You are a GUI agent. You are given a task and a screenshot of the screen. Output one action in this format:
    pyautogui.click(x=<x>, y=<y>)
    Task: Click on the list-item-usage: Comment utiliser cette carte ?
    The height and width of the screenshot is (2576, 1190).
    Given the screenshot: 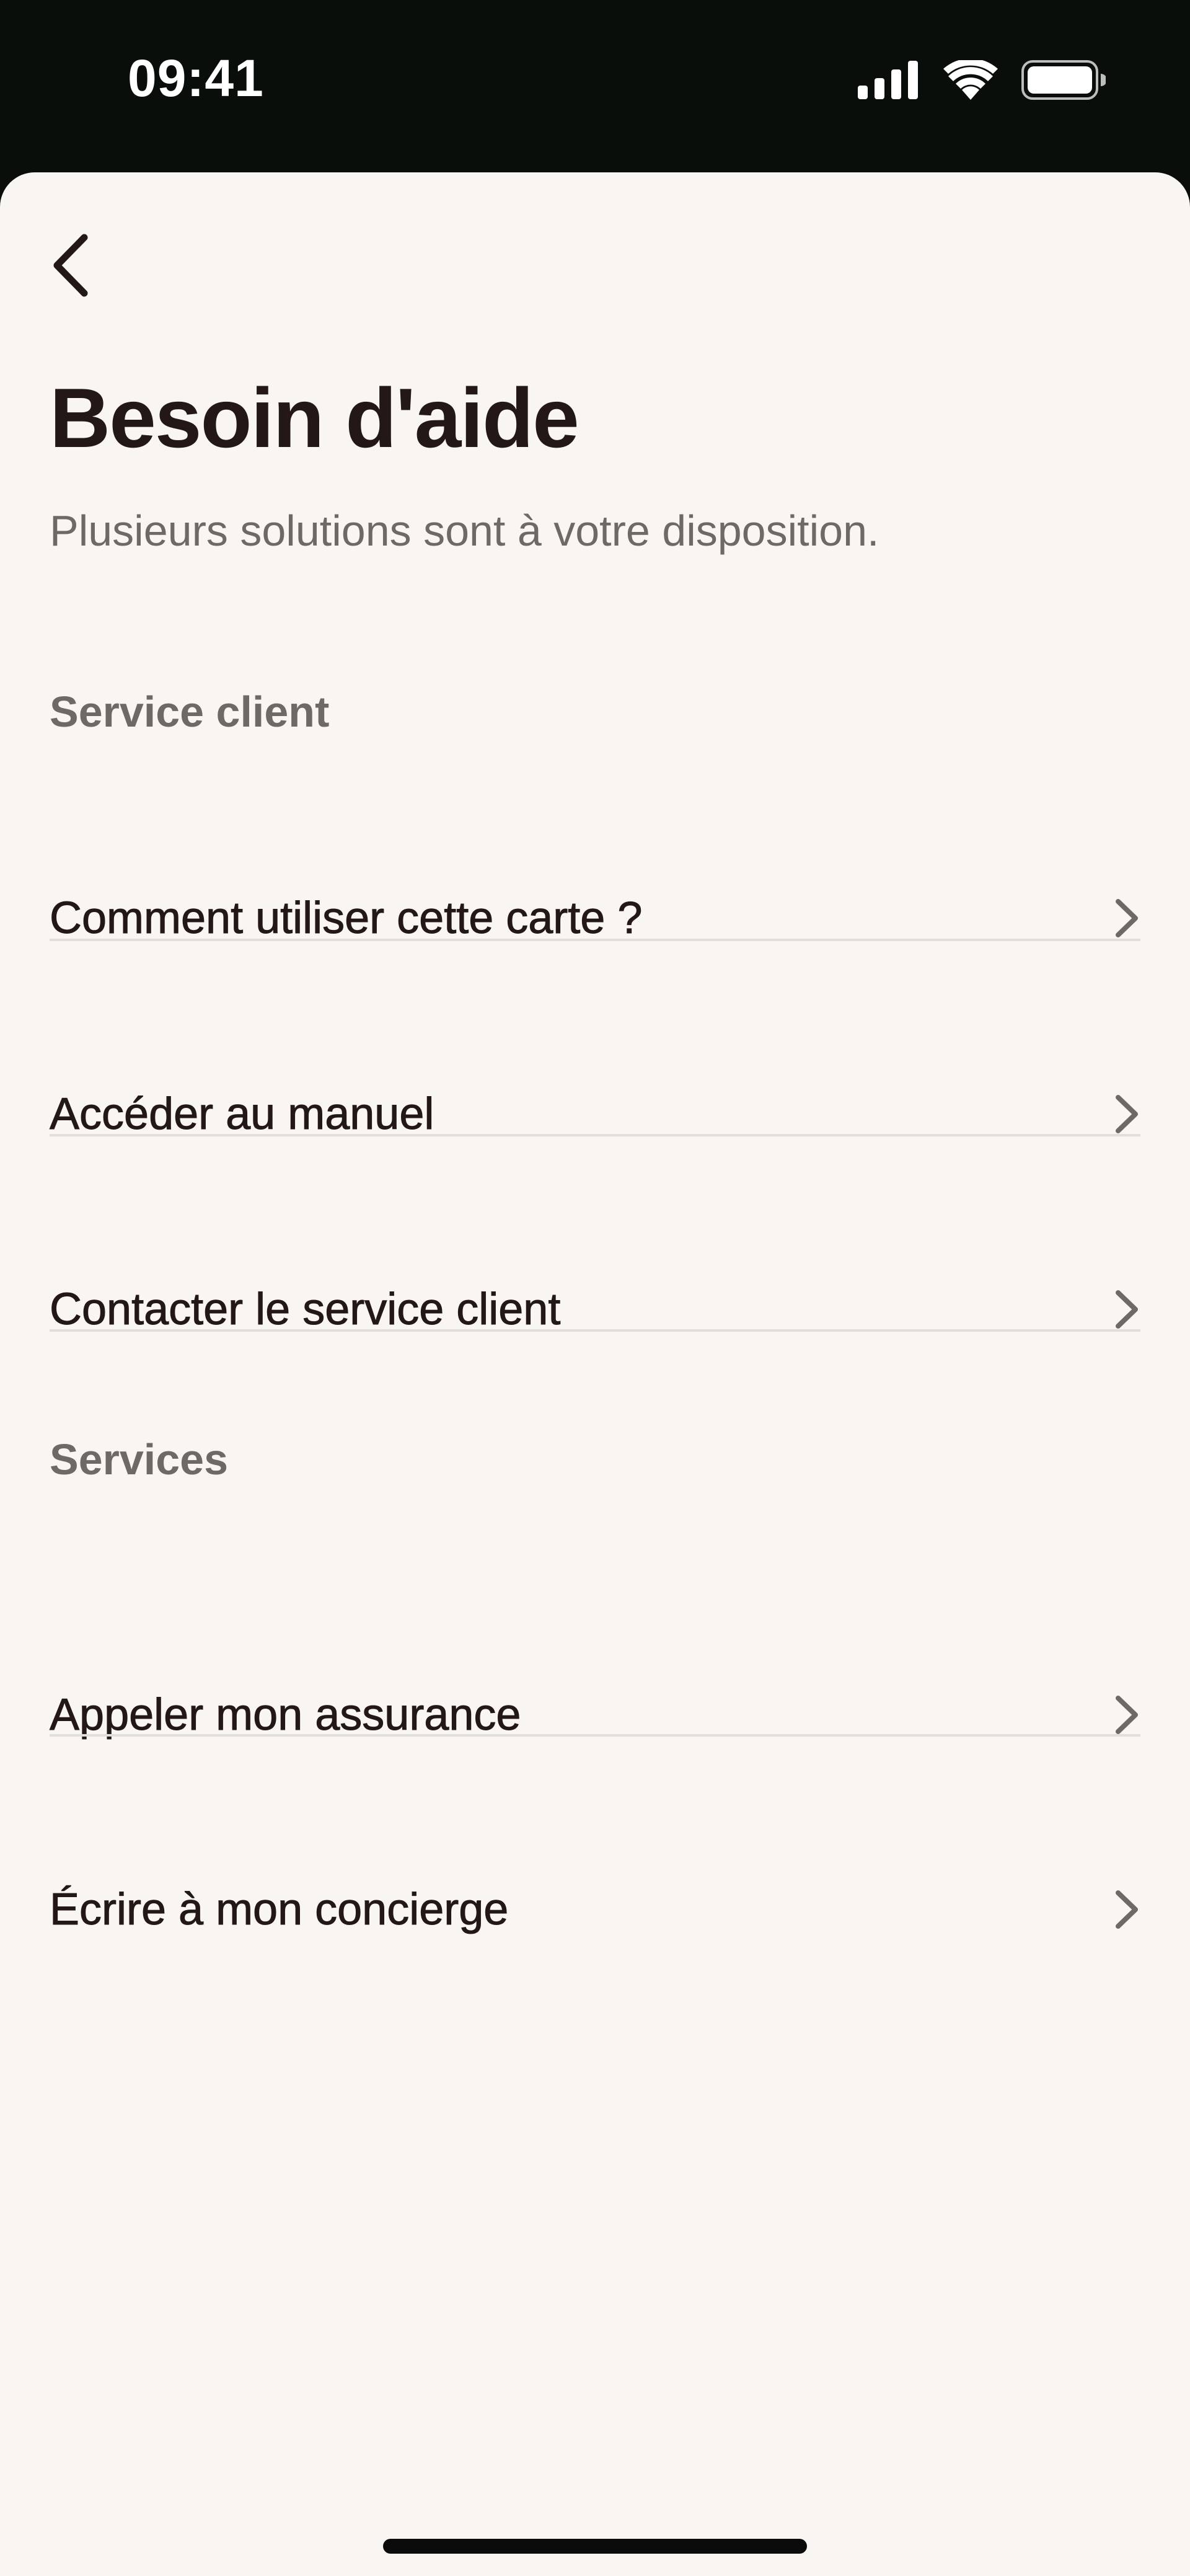 What is the action you would take?
    pyautogui.click(x=594, y=918)
    